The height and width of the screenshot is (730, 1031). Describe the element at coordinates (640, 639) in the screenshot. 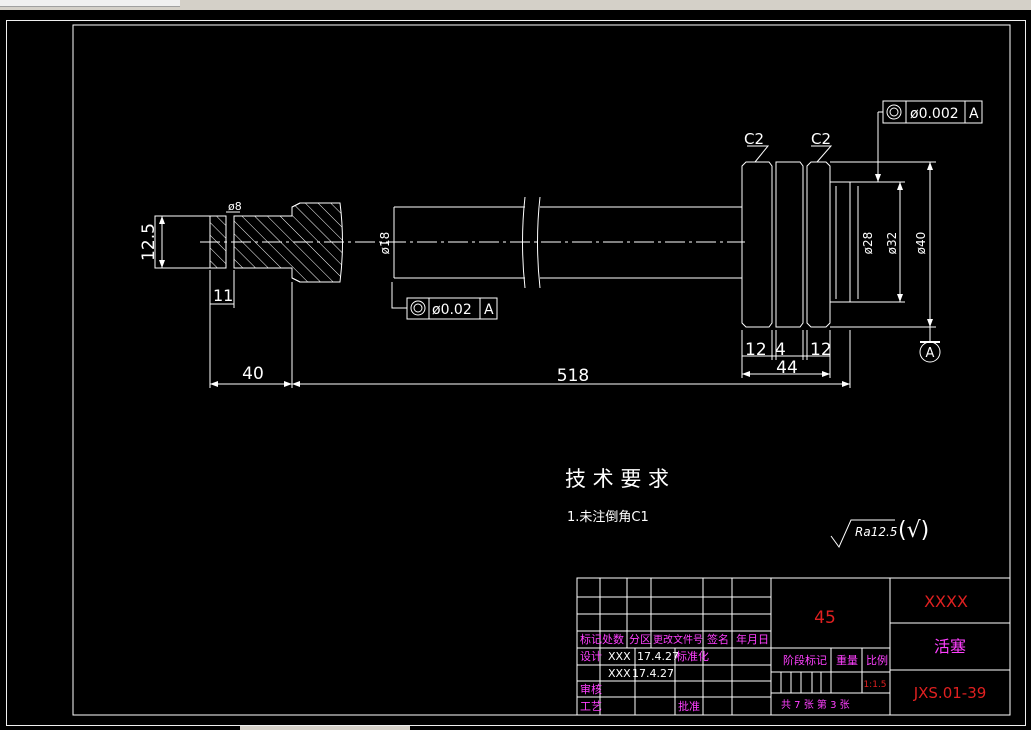

I see `header-zone: 分区` at that location.